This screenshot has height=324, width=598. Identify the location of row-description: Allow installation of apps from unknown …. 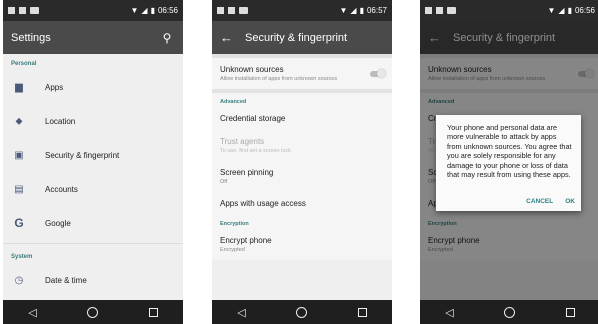
(279, 79).